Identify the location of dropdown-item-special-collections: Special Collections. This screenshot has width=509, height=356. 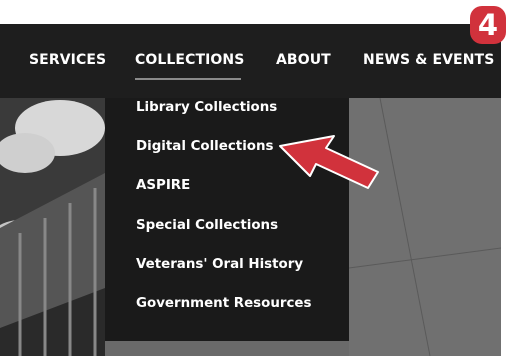
(207, 225).